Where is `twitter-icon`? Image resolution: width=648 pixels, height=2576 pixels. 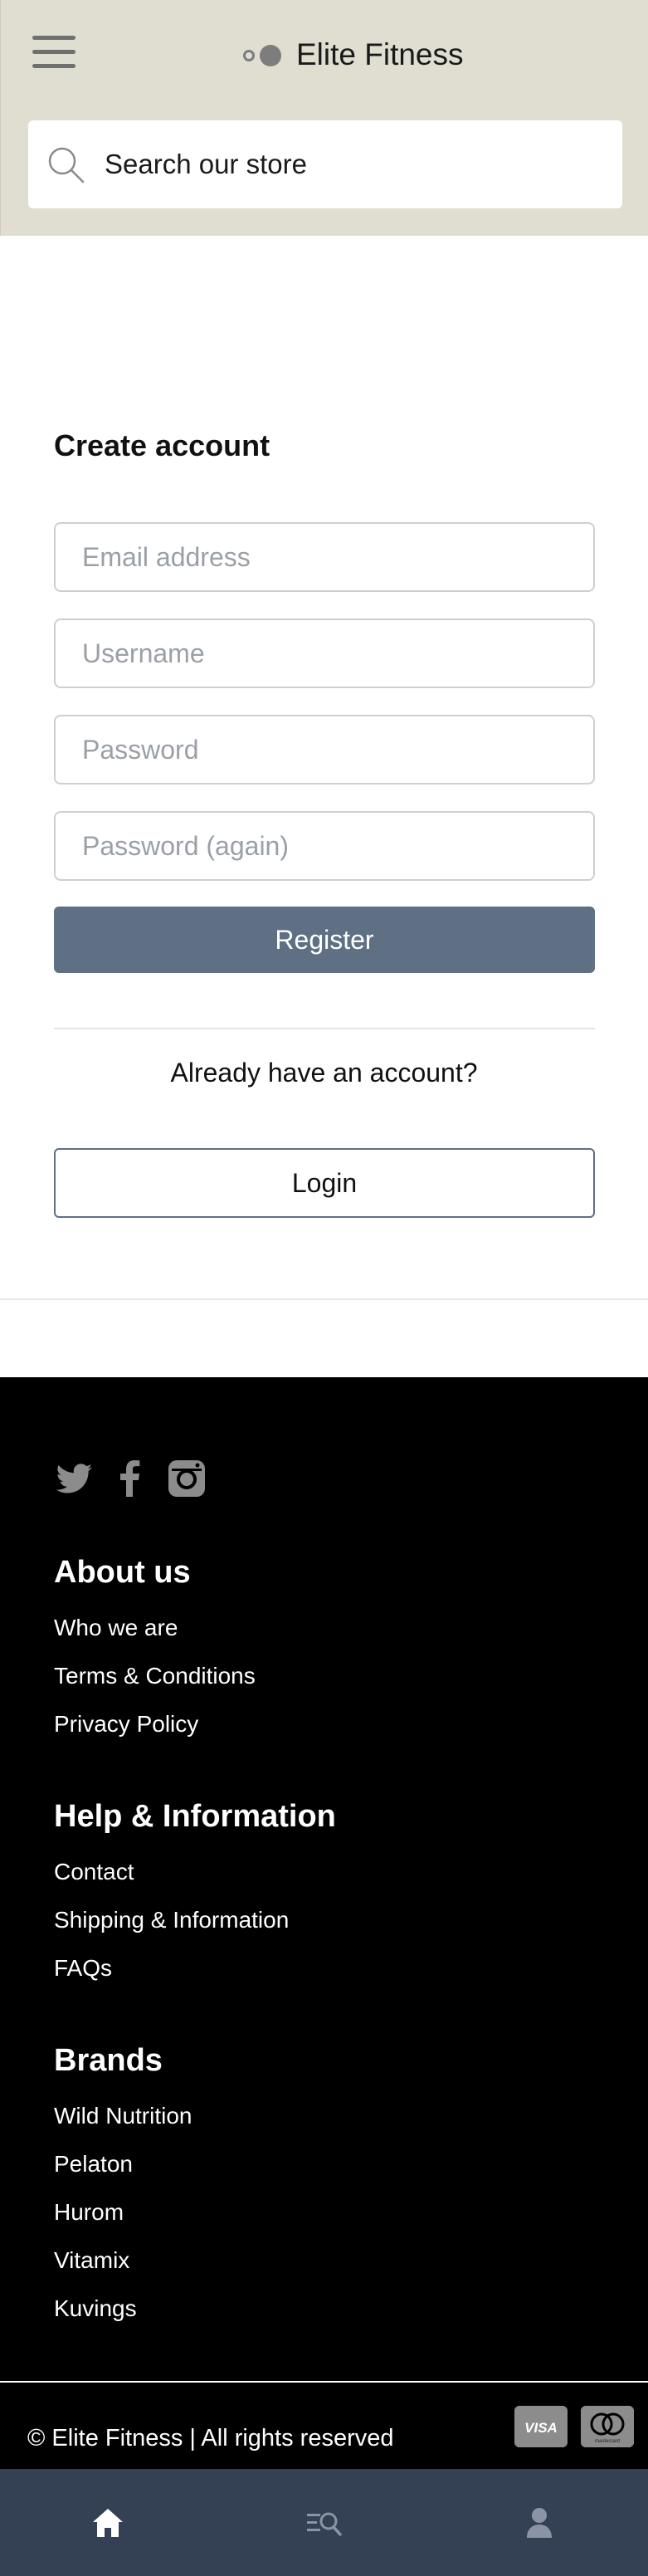
twitter-icon is located at coordinates (74, 1478).